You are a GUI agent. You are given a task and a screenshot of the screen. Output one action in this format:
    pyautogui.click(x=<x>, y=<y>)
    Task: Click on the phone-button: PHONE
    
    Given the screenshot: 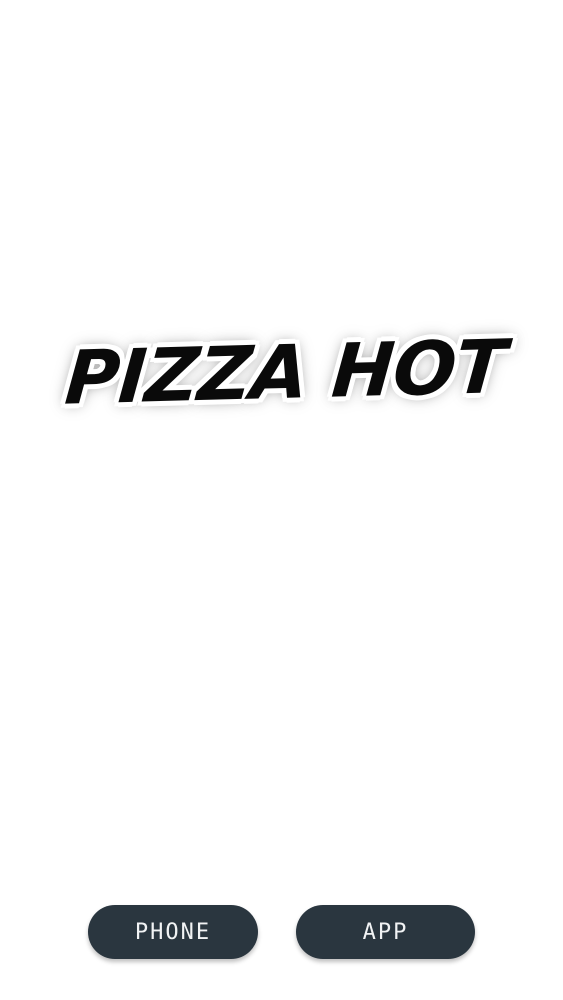 What is the action you would take?
    pyautogui.click(x=173, y=932)
    